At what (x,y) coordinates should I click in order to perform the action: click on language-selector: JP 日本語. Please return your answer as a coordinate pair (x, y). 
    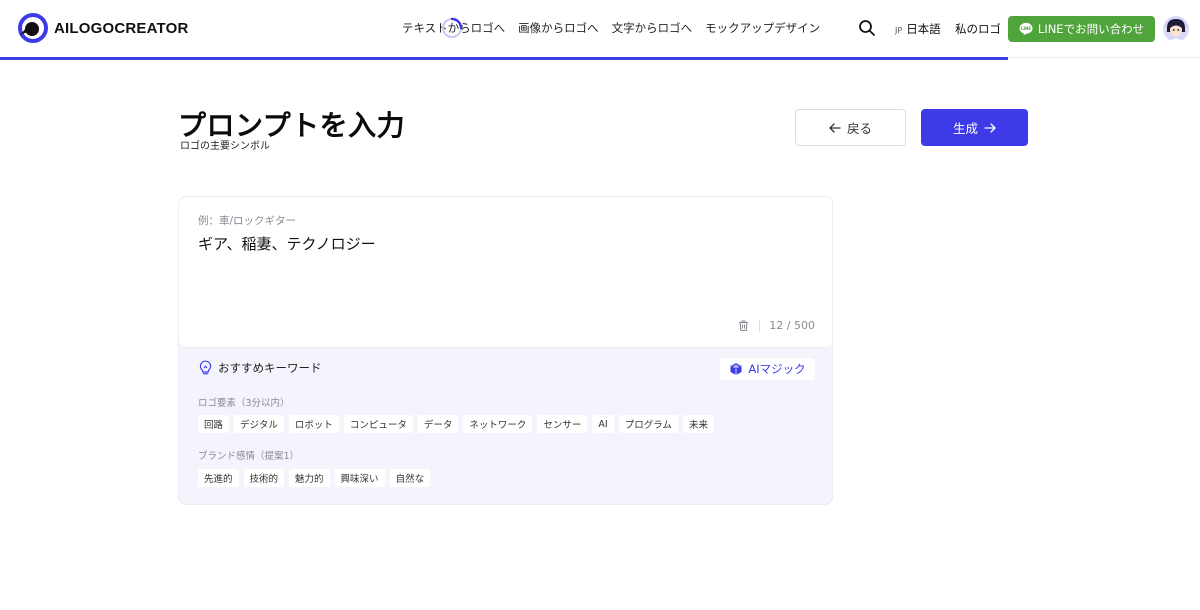
    Looking at the image, I should click on (918, 29).